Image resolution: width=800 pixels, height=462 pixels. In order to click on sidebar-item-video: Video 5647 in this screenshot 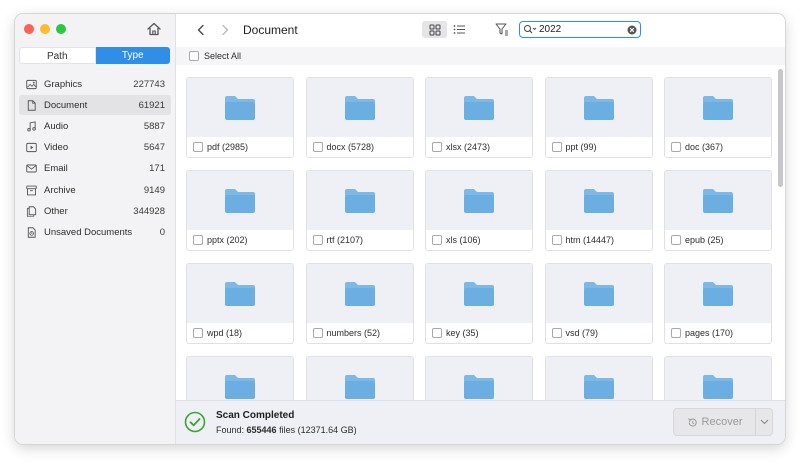, I will do `click(95, 147)`.